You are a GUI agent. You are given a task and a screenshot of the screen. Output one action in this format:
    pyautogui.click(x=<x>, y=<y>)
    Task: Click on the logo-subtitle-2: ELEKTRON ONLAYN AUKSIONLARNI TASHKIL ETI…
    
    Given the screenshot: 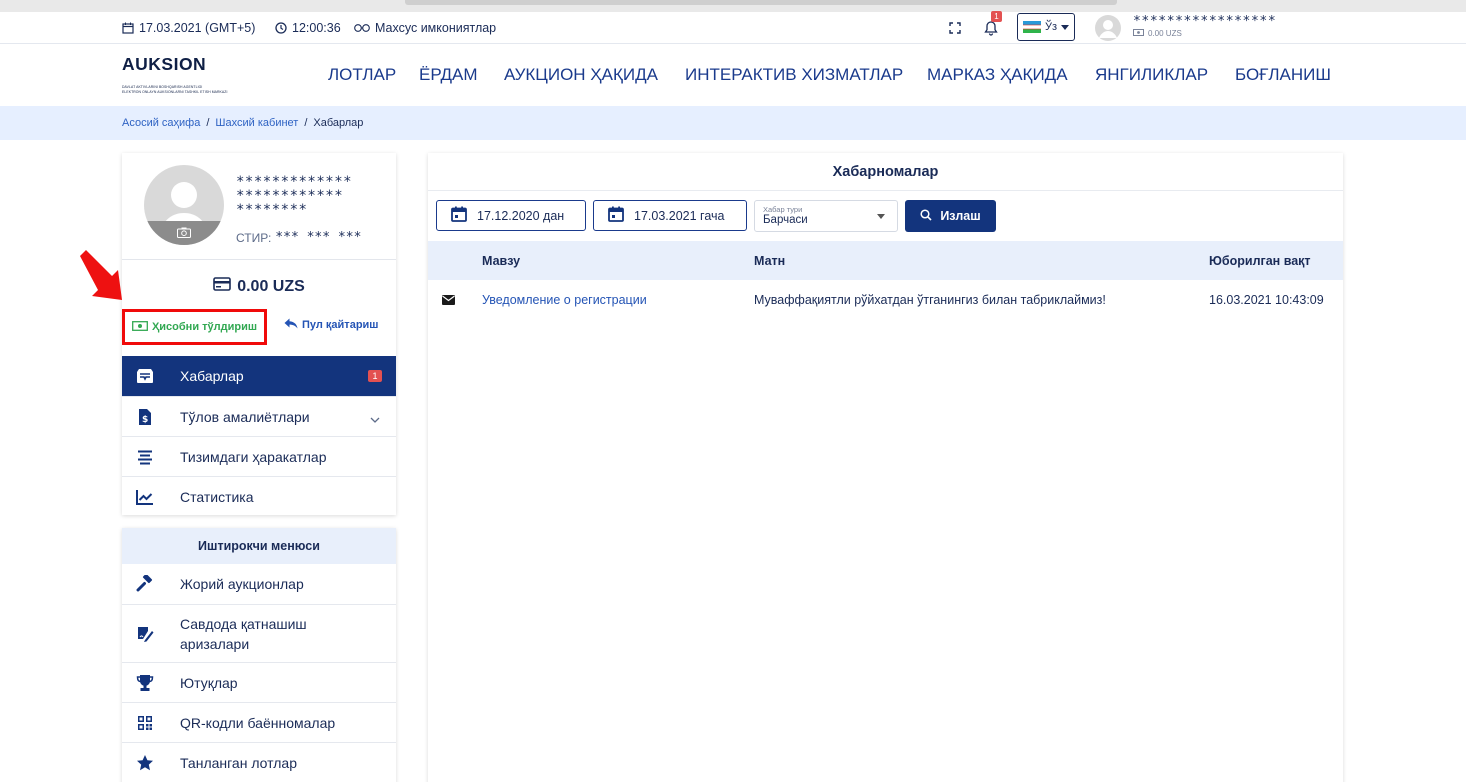 What is the action you would take?
    pyautogui.click(x=175, y=92)
    